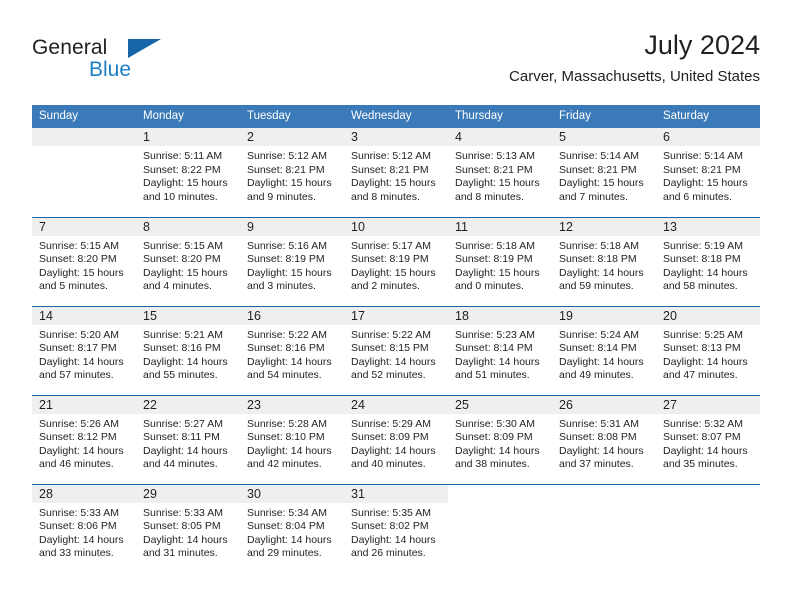 The width and height of the screenshot is (792, 612). I want to click on day-number: 6, so click(708, 137).